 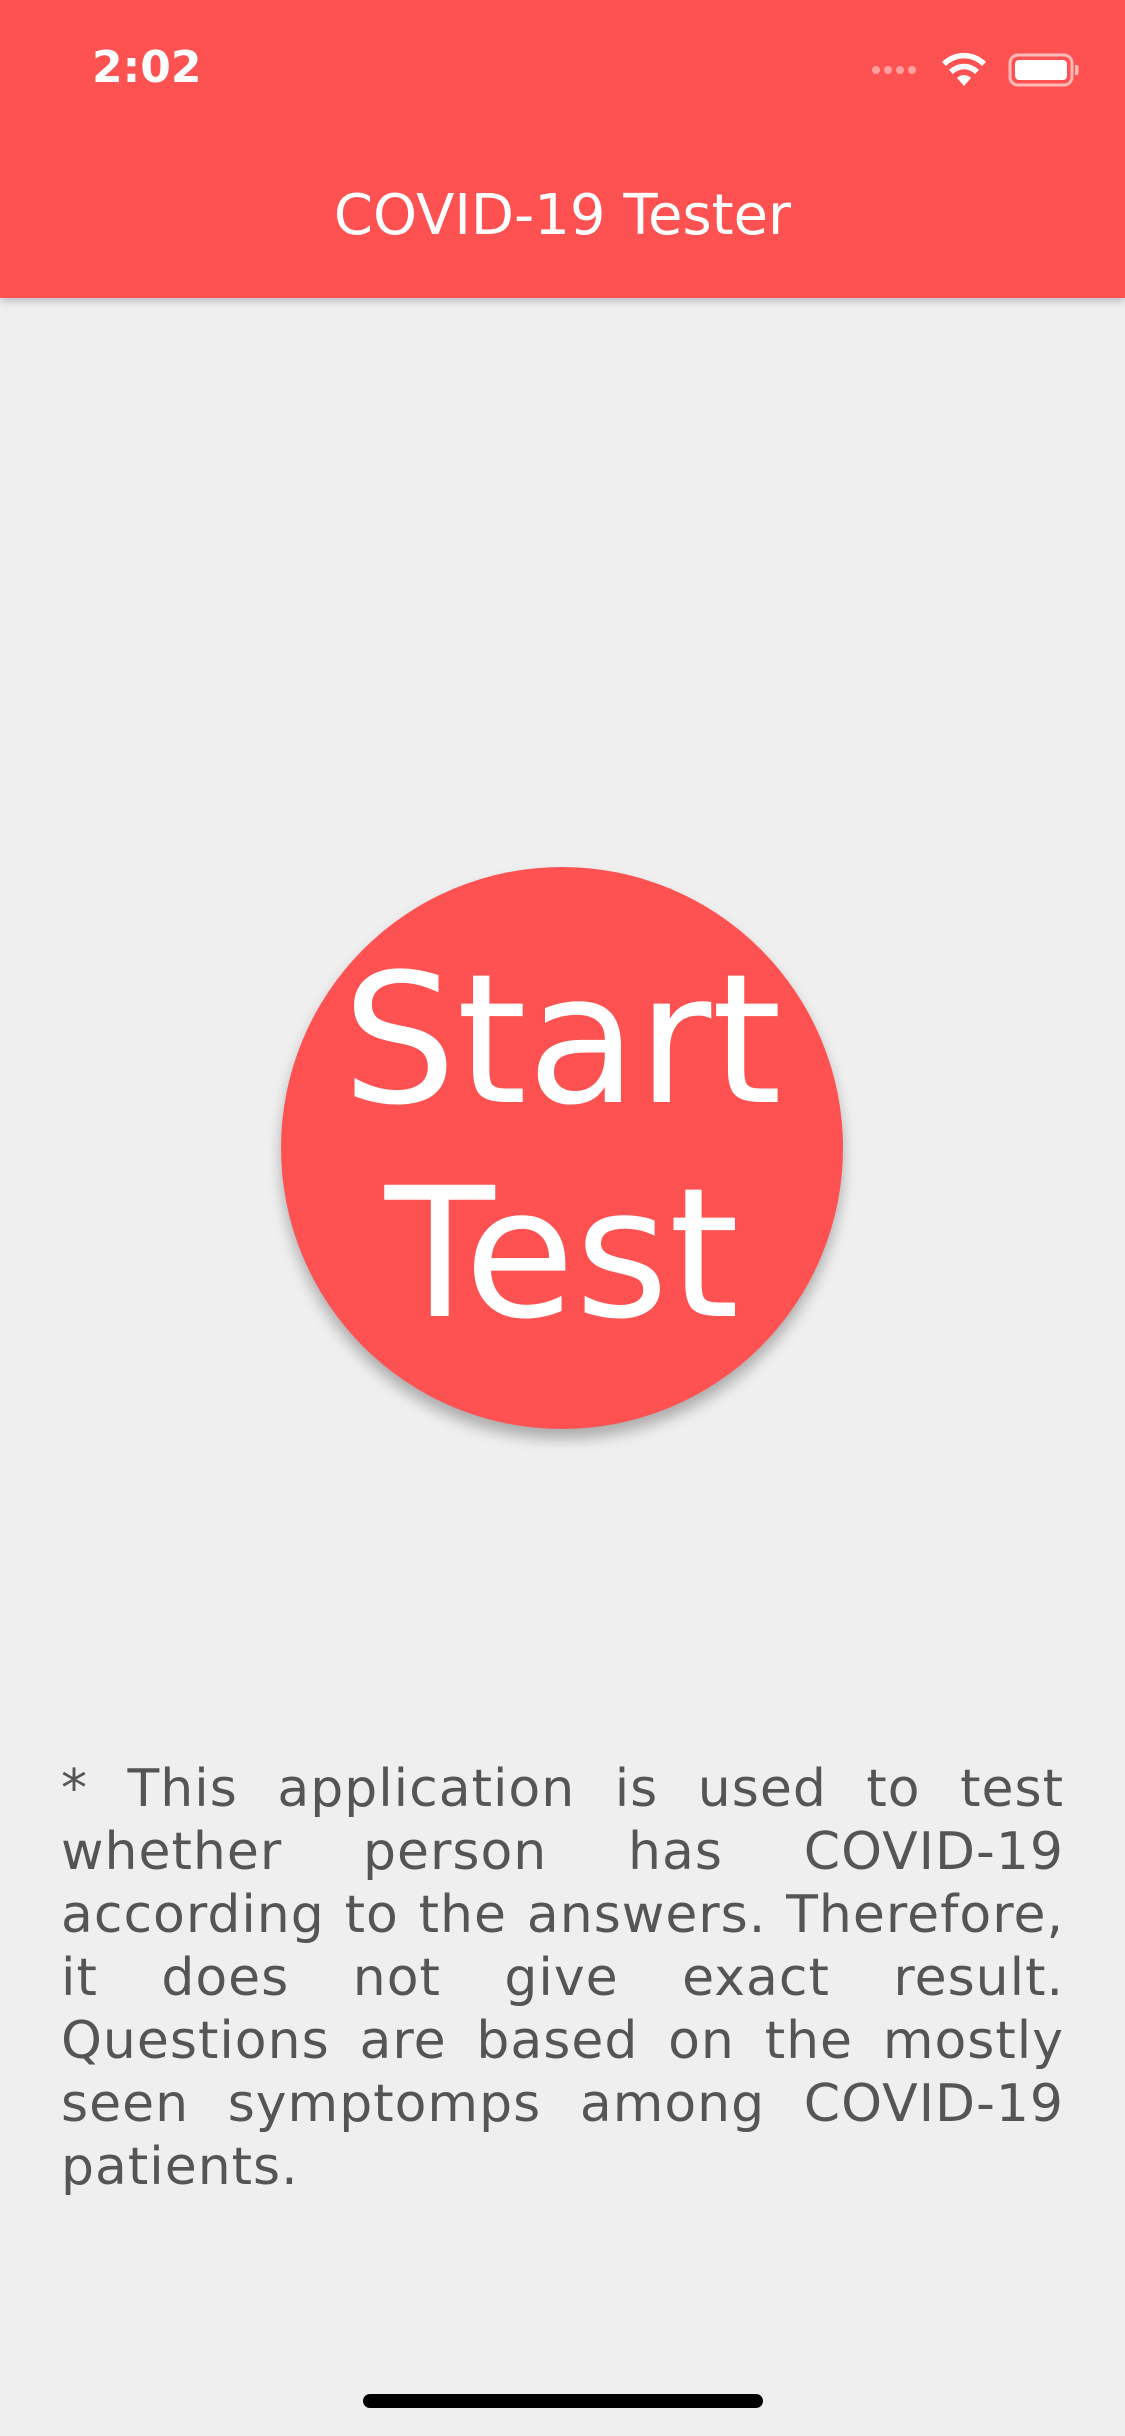 What do you see at coordinates (563, 2401) in the screenshot?
I see `home-indicator` at bounding box center [563, 2401].